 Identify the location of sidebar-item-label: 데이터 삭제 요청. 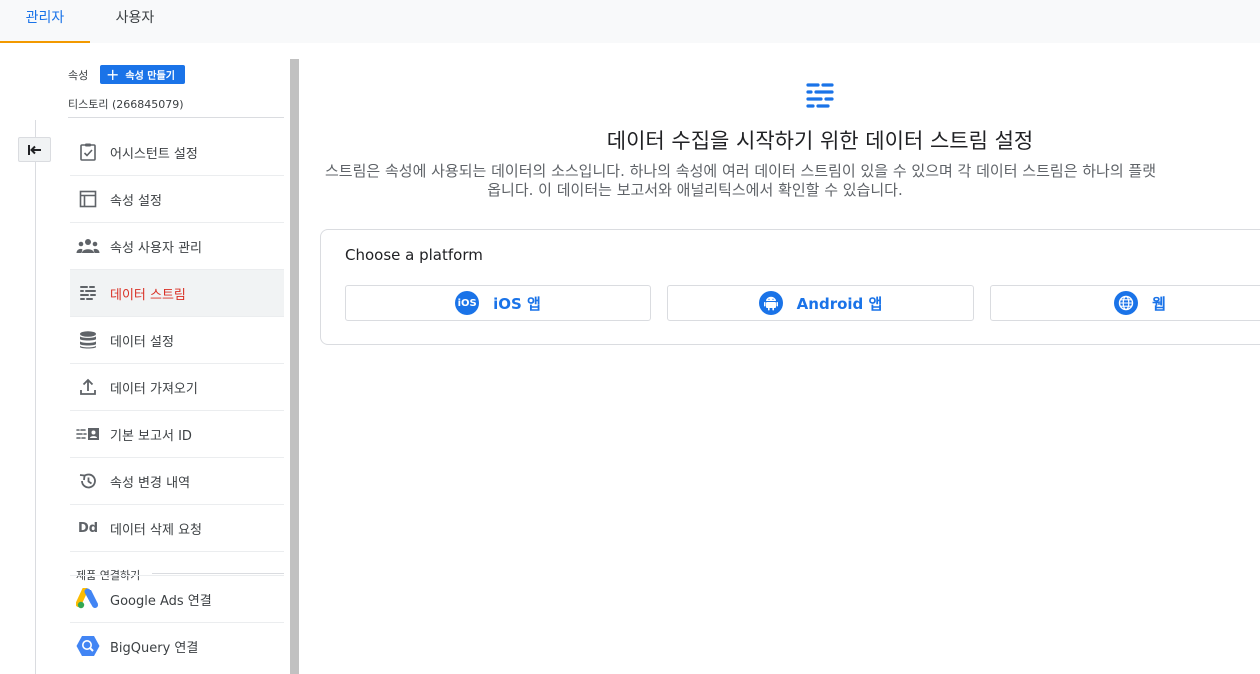
(156, 530).